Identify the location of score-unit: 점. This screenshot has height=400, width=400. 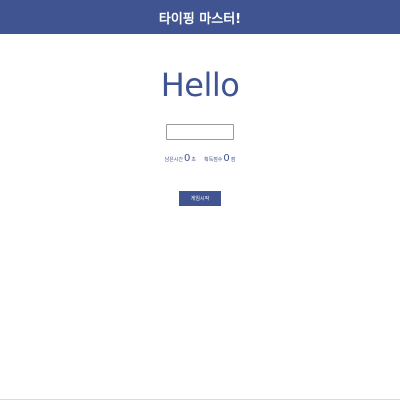
(233, 160).